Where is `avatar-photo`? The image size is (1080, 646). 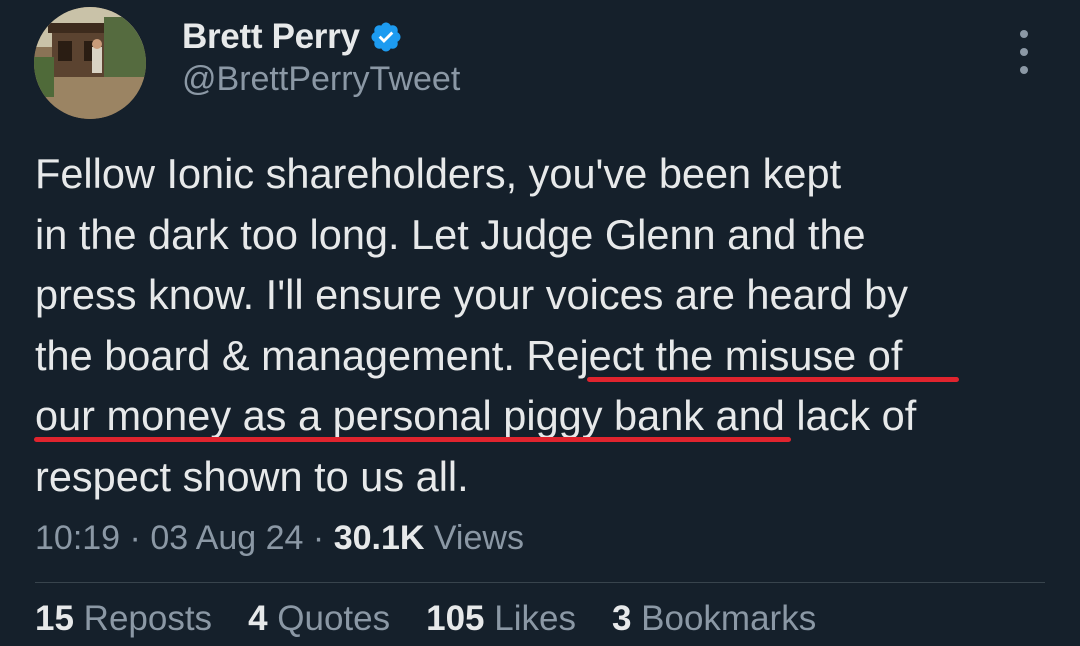
avatar-photo is located at coordinates (90, 63).